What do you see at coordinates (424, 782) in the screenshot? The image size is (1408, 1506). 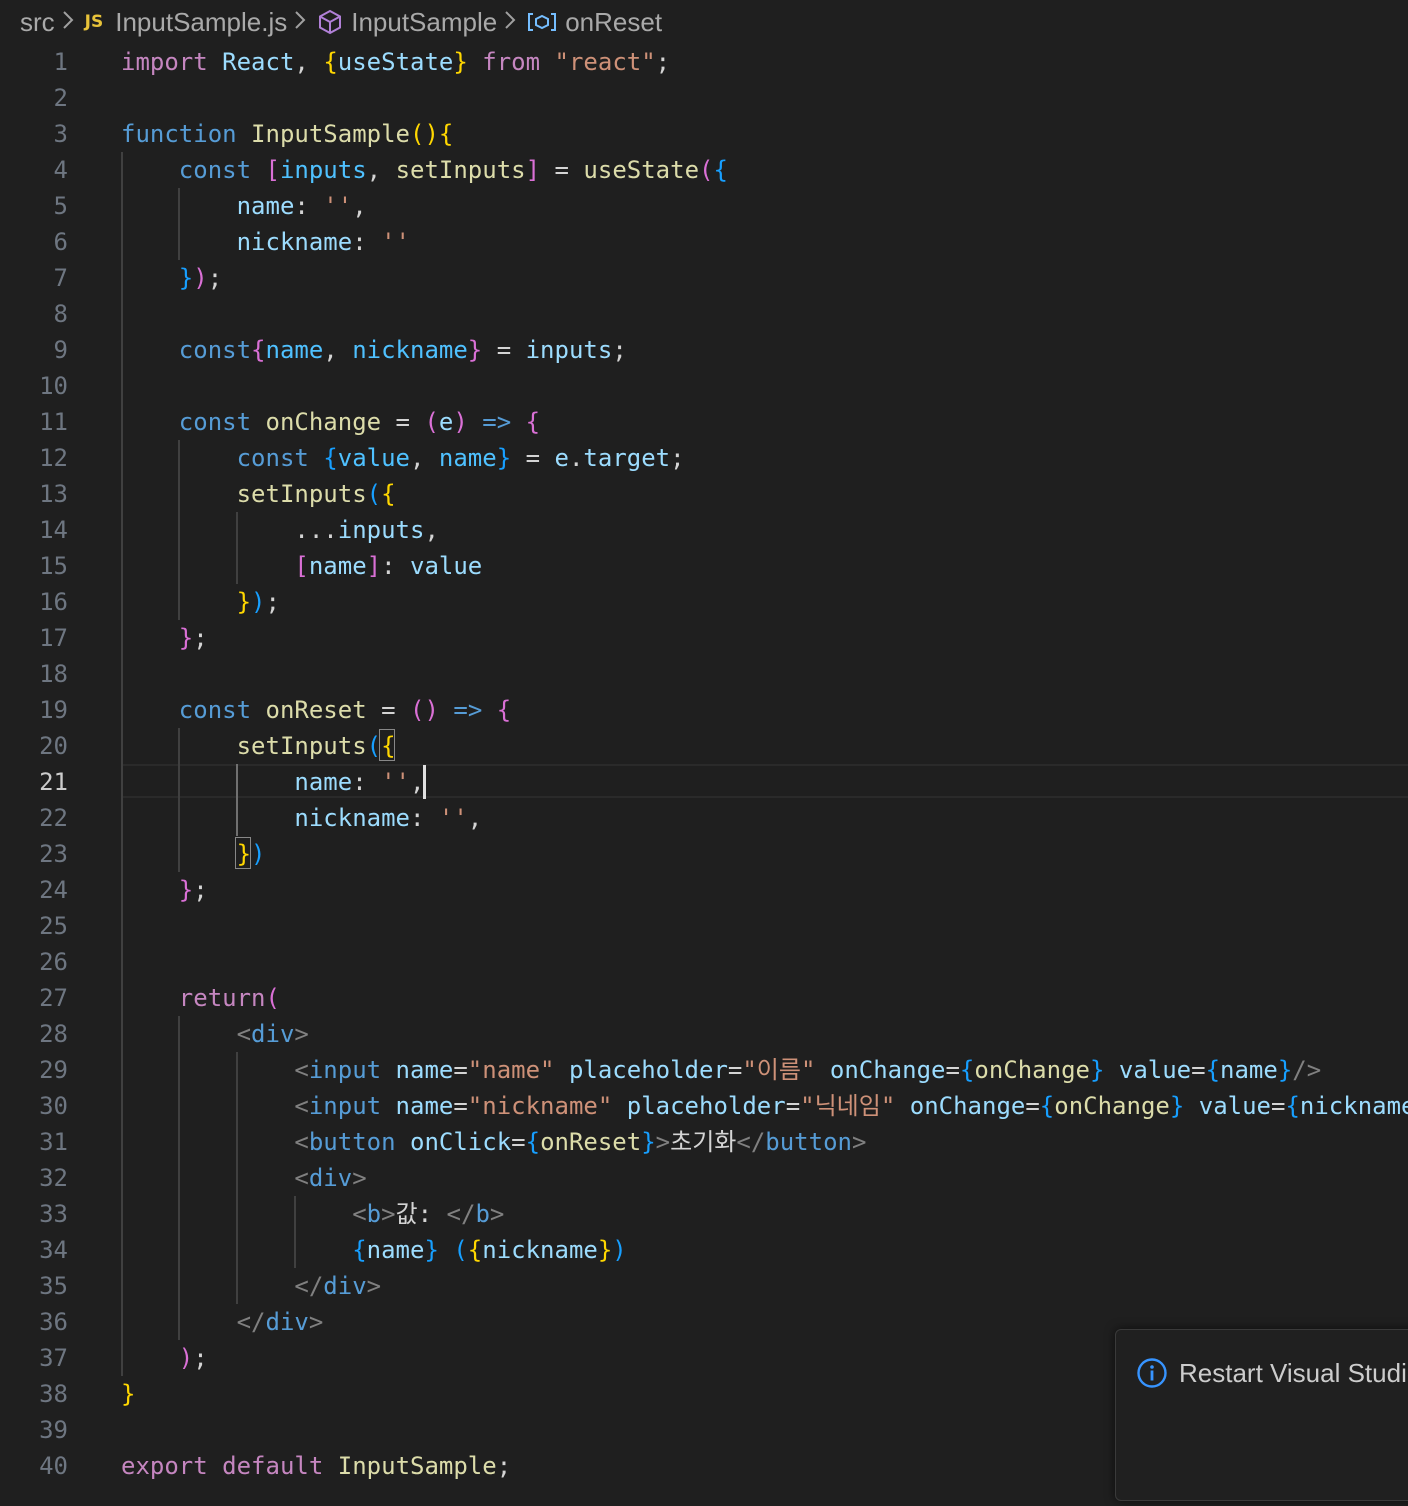 I see `text-cursor` at bounding box center [424, 782].